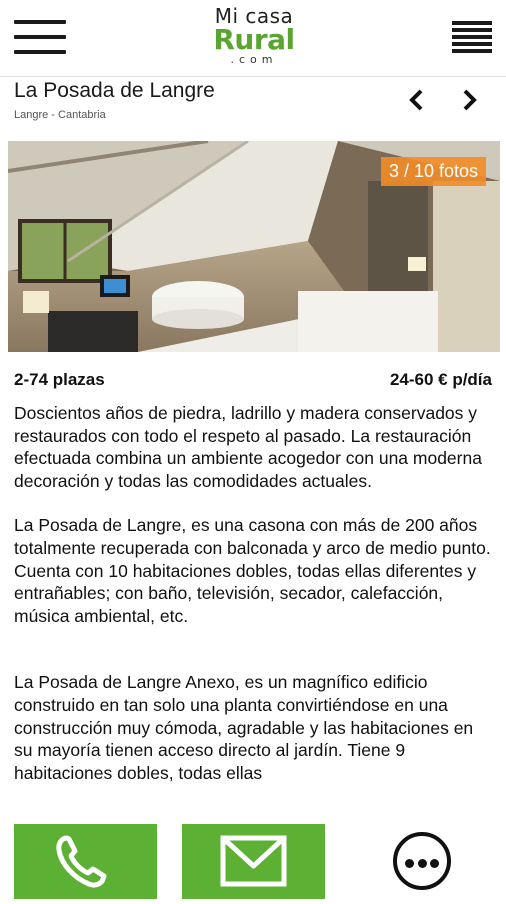 Image resolution: width=506 pixels, height=904 pixels. What do you see at coordinates (417, 100) in the screenshot?
I see `chevron-left-icon` at bounding box center [417, 100].